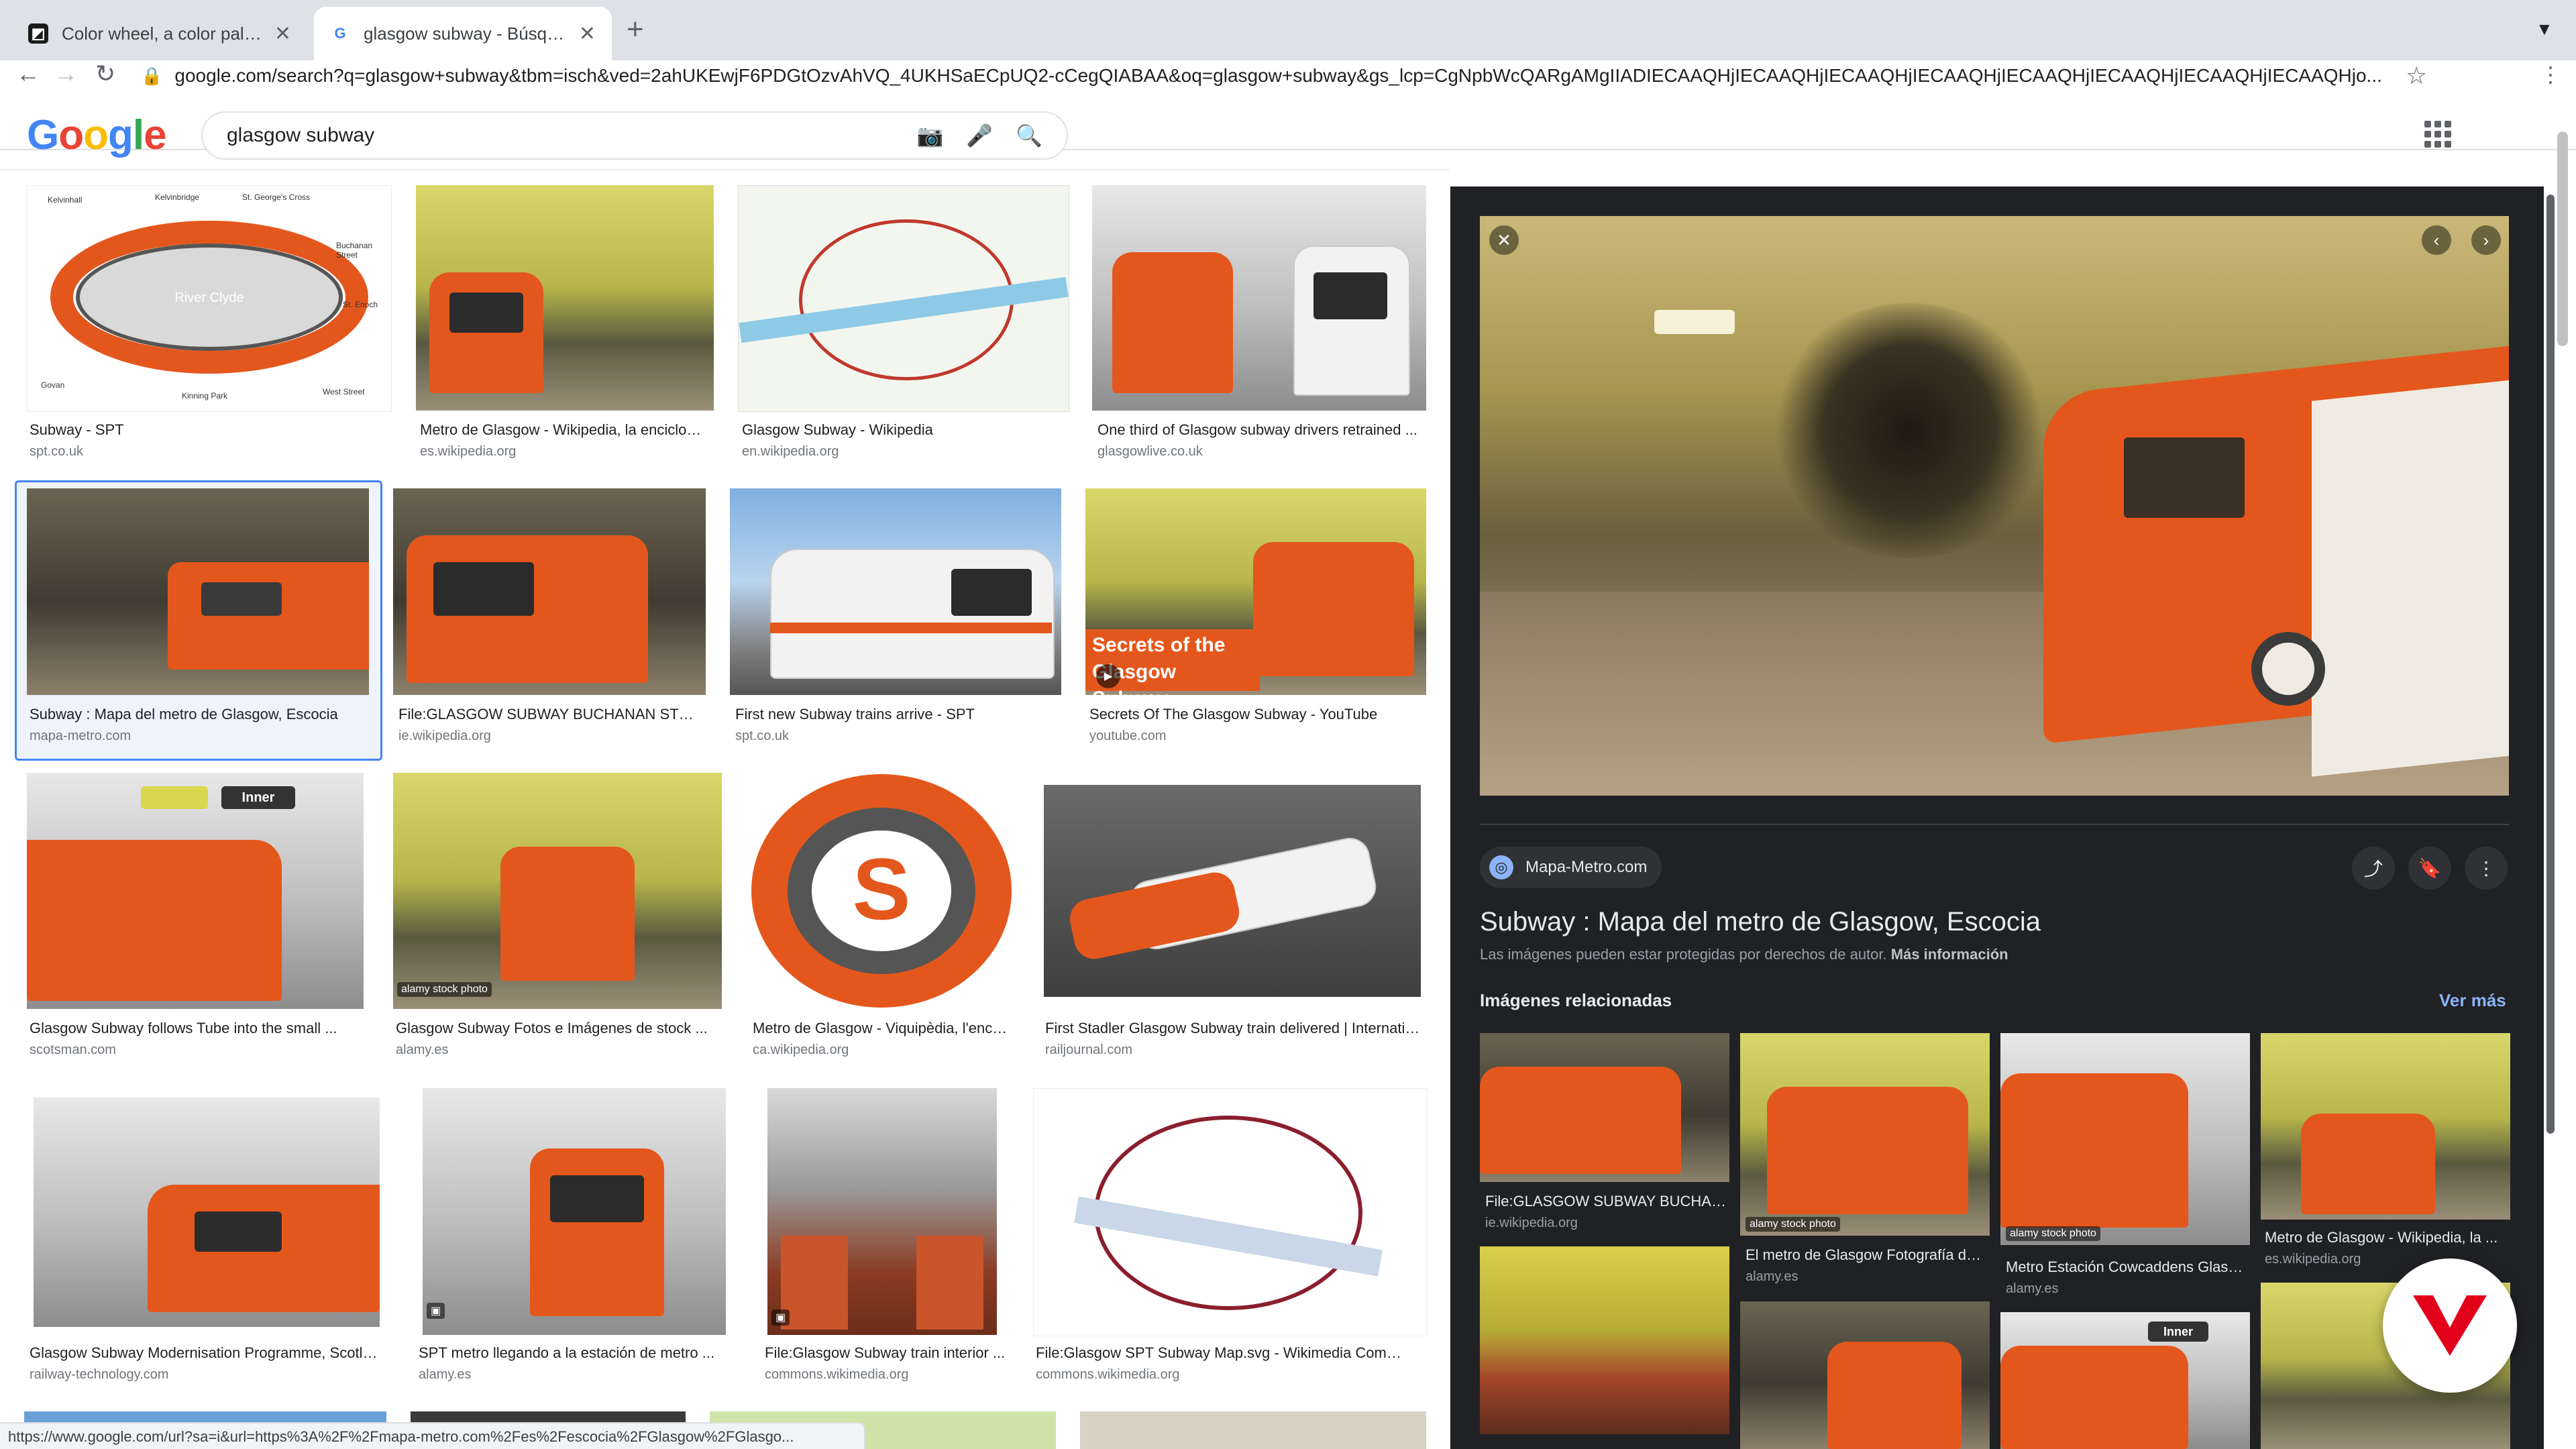  Describe the element at coordinates (211, 430) in the screenshot. I see `result-caption: Subway - SPT` at that location.